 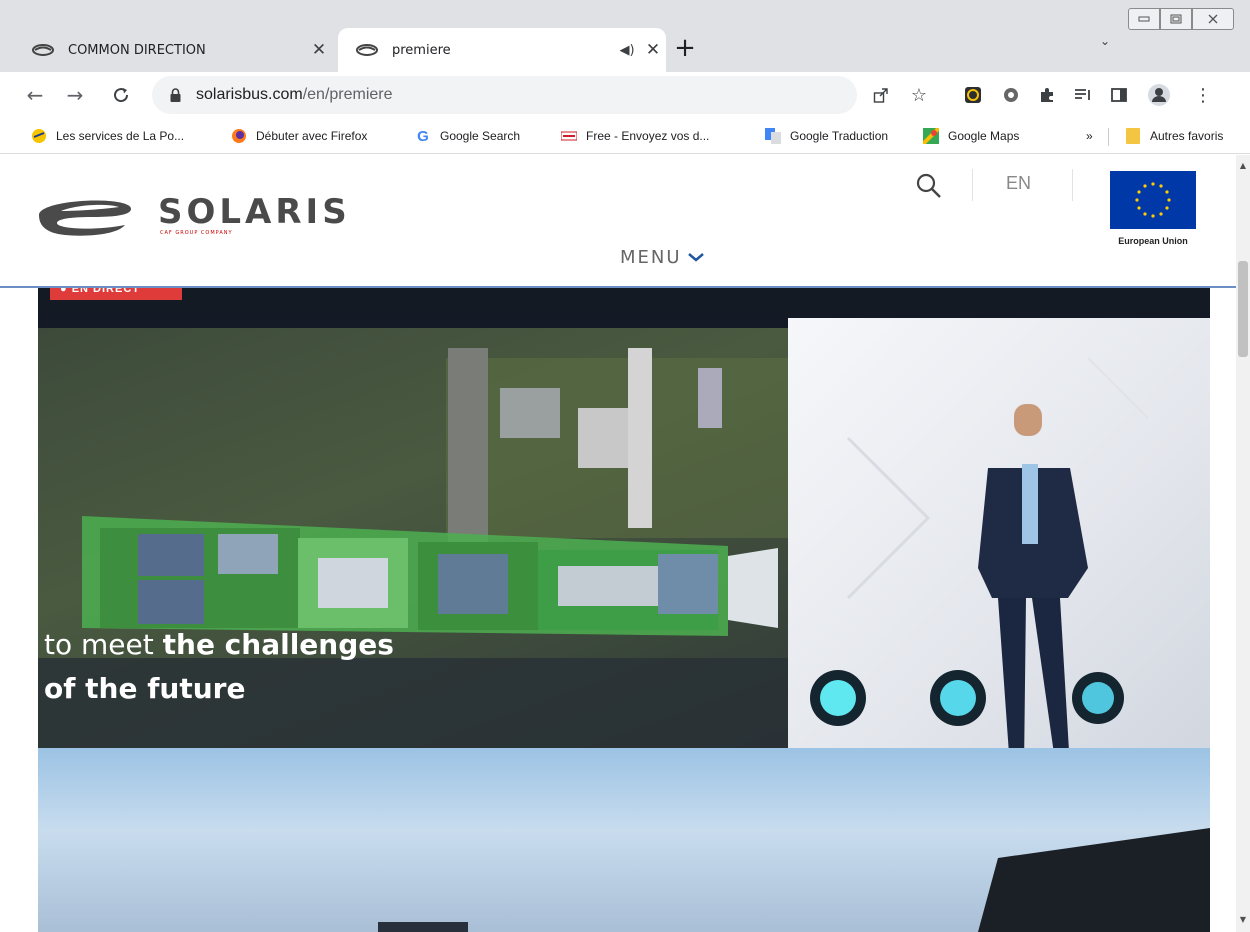 I want to click on eu-flag-logo, so click(x=1153, y=200).